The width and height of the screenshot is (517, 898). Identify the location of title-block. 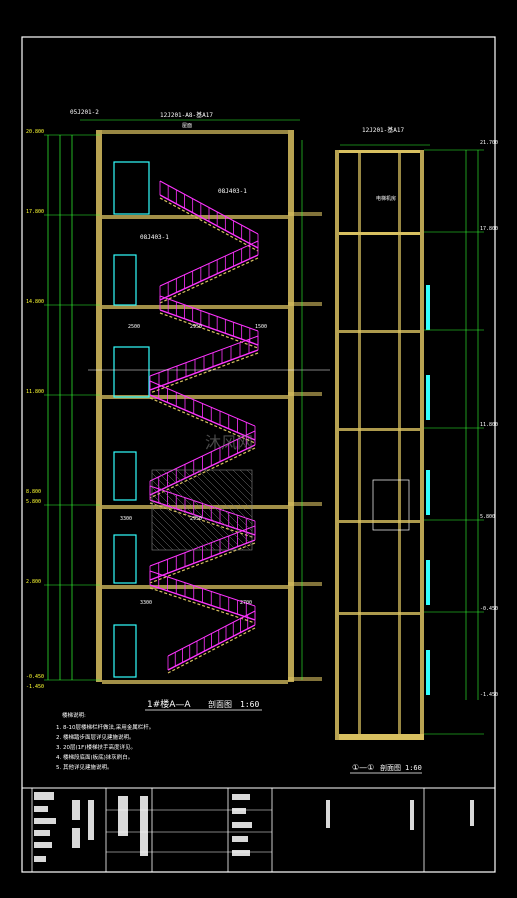
(258, 830).